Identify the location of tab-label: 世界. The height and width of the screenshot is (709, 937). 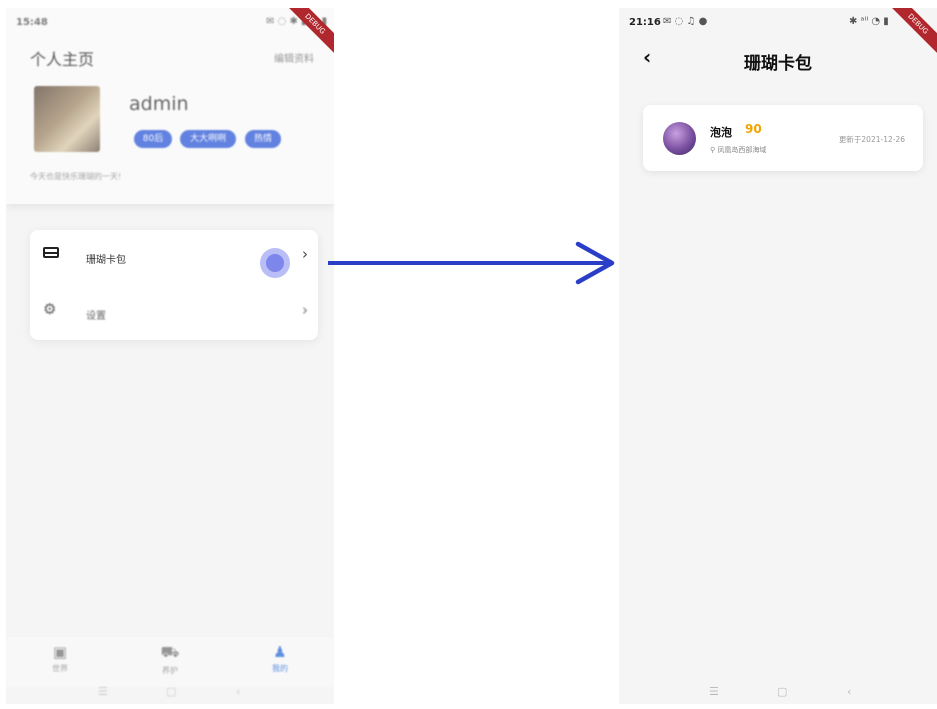
(60, 668).